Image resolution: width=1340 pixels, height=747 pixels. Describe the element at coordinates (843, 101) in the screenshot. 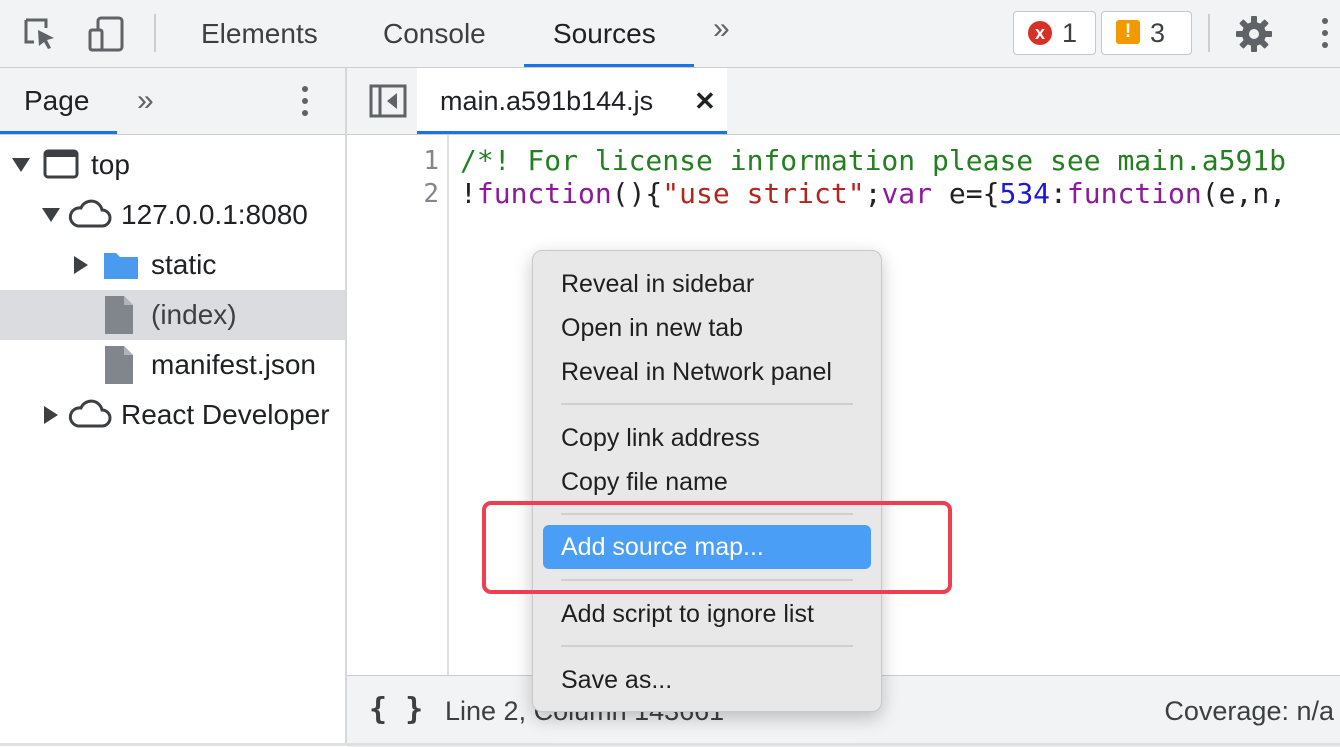

I see `editor-tab-bar: main.a591b144.js ✕` at that location.